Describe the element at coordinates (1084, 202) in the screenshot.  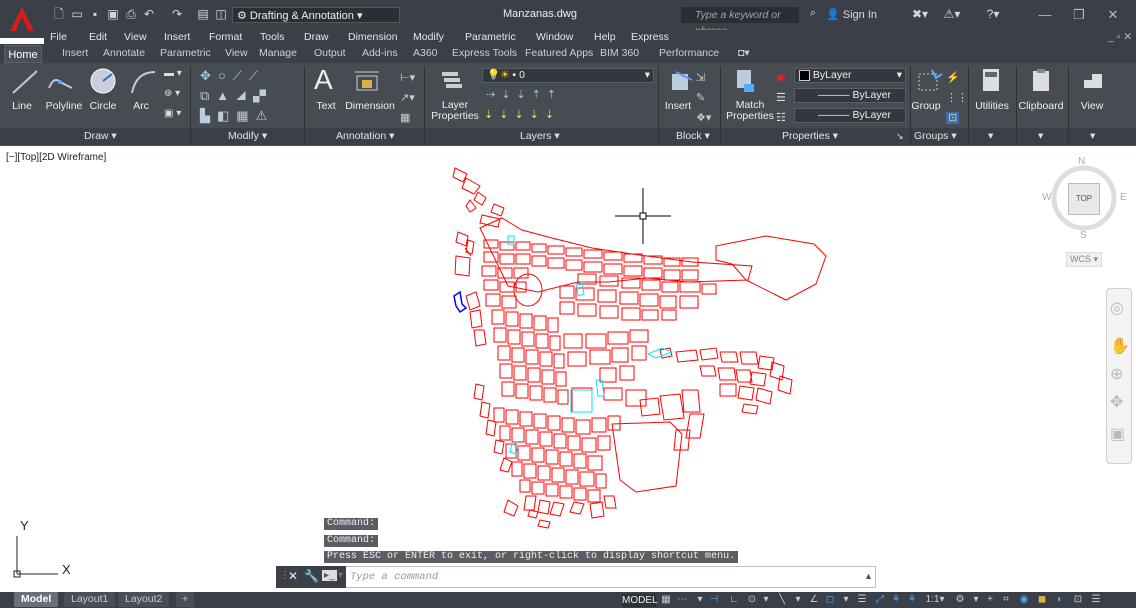
I see `viewcube: N S W E TOP` at that location.